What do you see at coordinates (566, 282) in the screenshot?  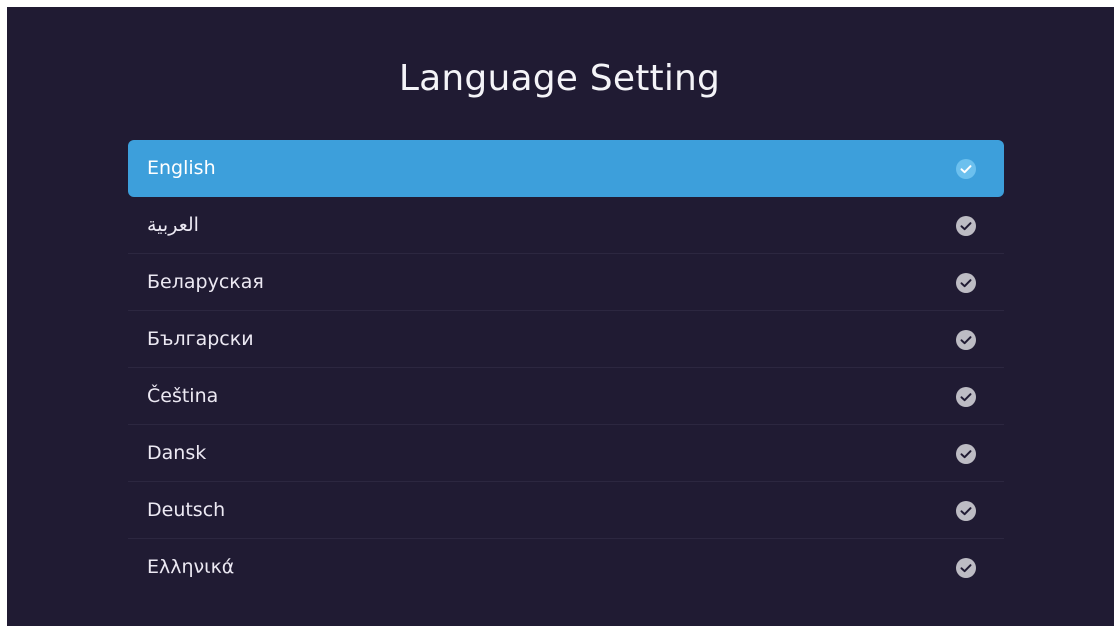 I see `language-item-belarusian: Беларуская` at bounding box center [566, 282].